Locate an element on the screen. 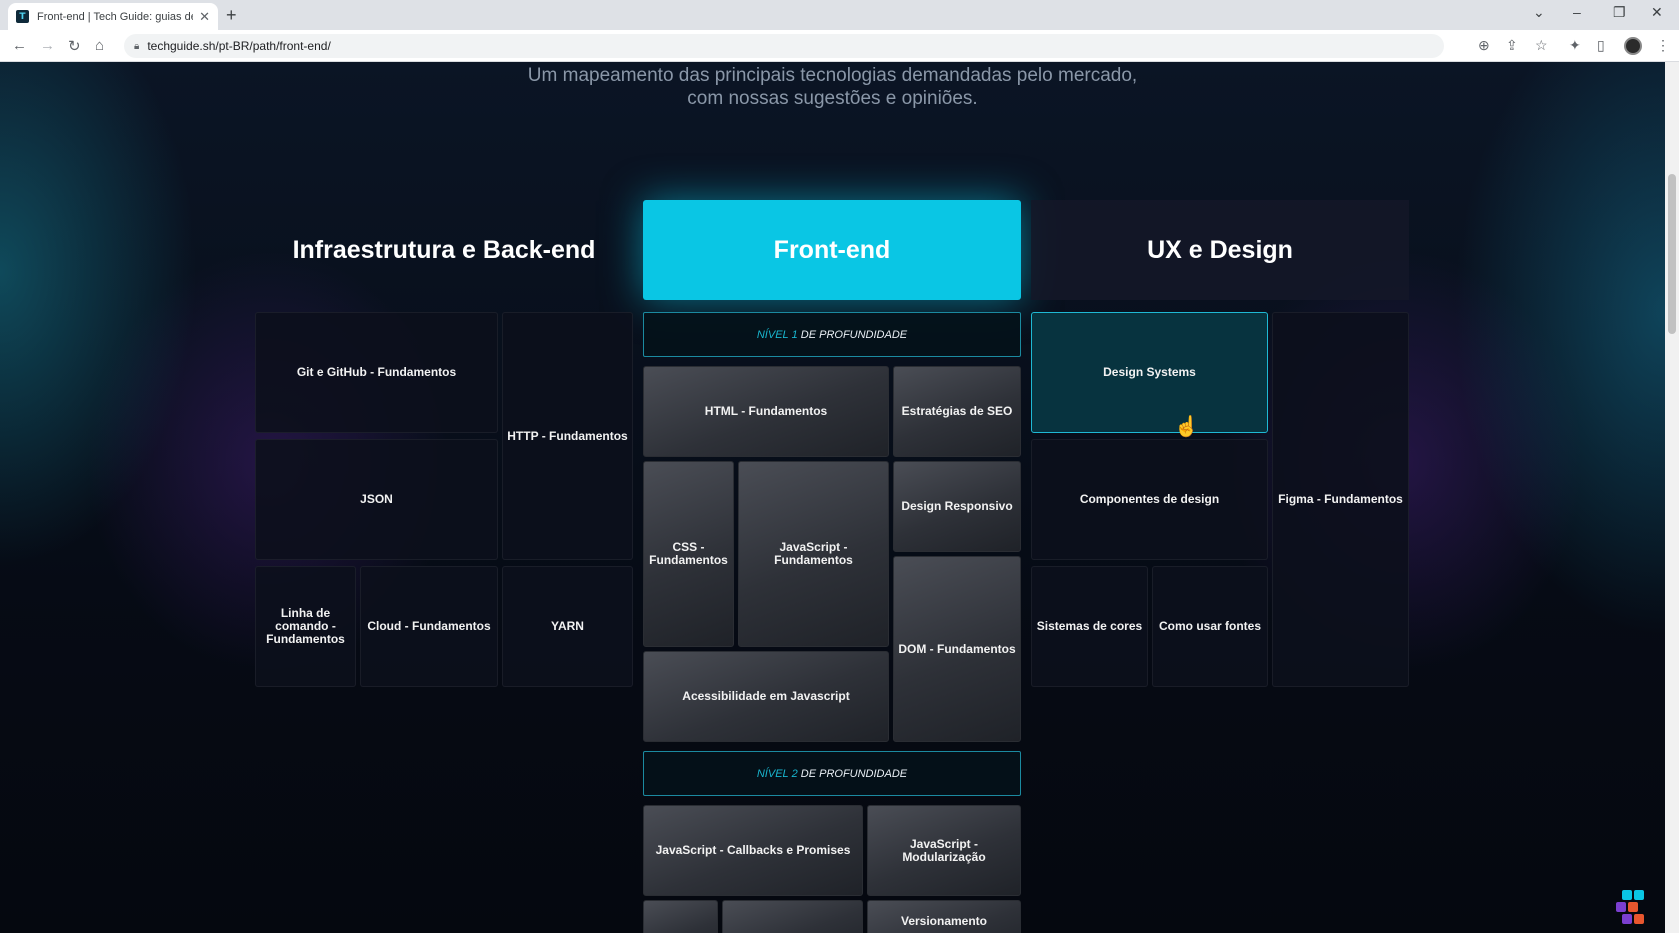 The image size is (1679, 933). card-color-systems: Sistemas de cores is located at coordinates (1089, 626).